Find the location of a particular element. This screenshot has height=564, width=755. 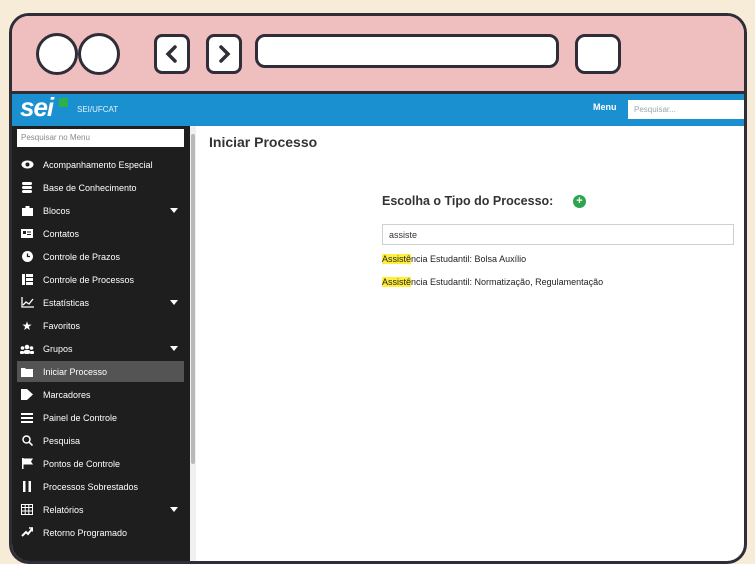

process-type-option: Assistência Estudantil: Bolsa Auxílio is located at coordinates (454, 259).